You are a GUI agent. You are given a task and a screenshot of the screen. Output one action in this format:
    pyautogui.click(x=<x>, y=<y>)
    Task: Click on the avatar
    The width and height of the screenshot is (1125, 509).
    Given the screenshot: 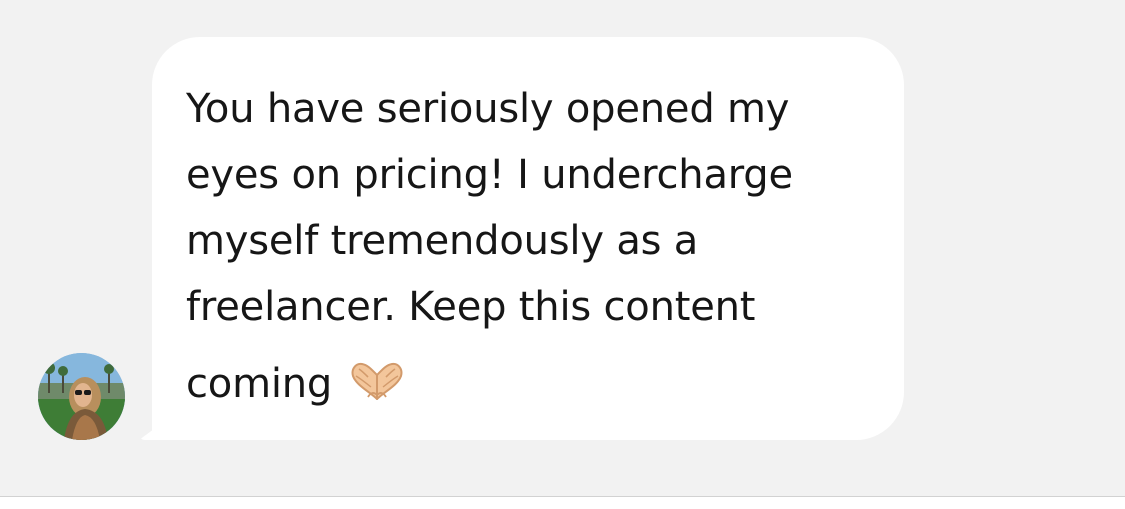 What is the action you would take?
    pyautogui.click(x=81, y=396)
    